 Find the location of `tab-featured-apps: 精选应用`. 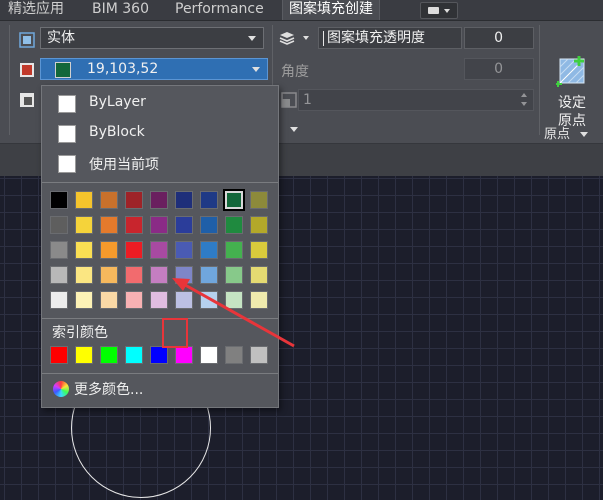

tab-featured-apps: 精选应用 is located at coordinates (36, 10).